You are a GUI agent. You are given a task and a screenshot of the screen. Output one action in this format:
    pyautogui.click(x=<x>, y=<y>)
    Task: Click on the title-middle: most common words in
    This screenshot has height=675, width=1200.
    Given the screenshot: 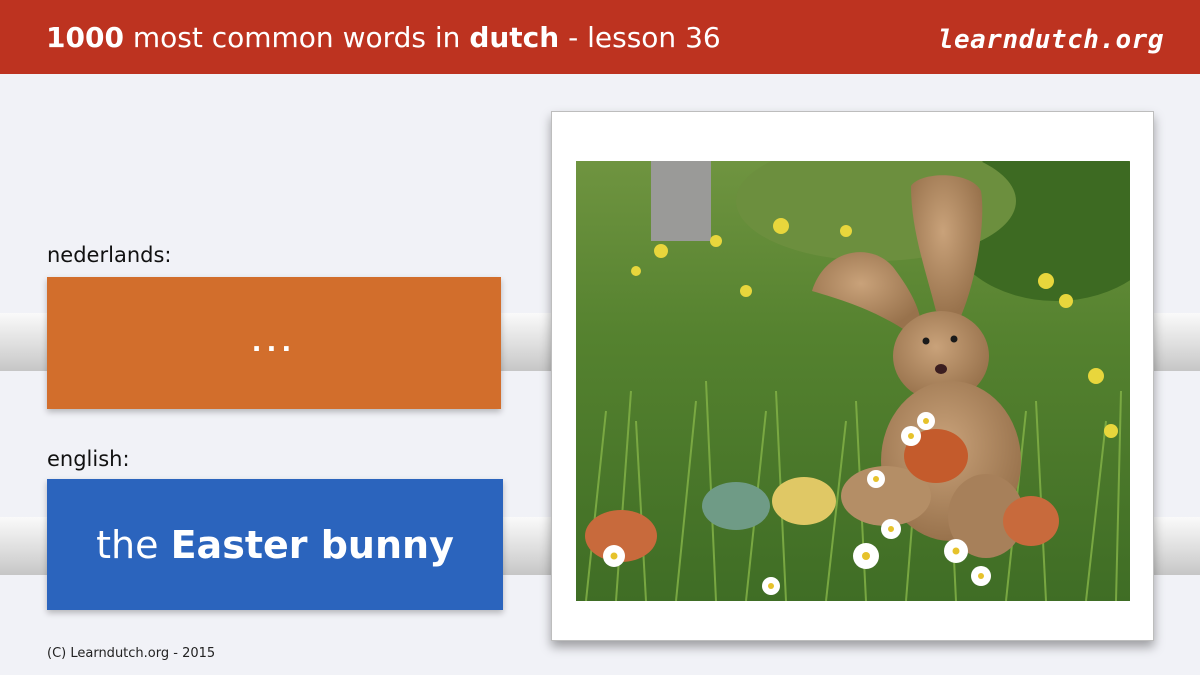 What is the action you would take?
    pyautogui.click(x=296, y=37)
    